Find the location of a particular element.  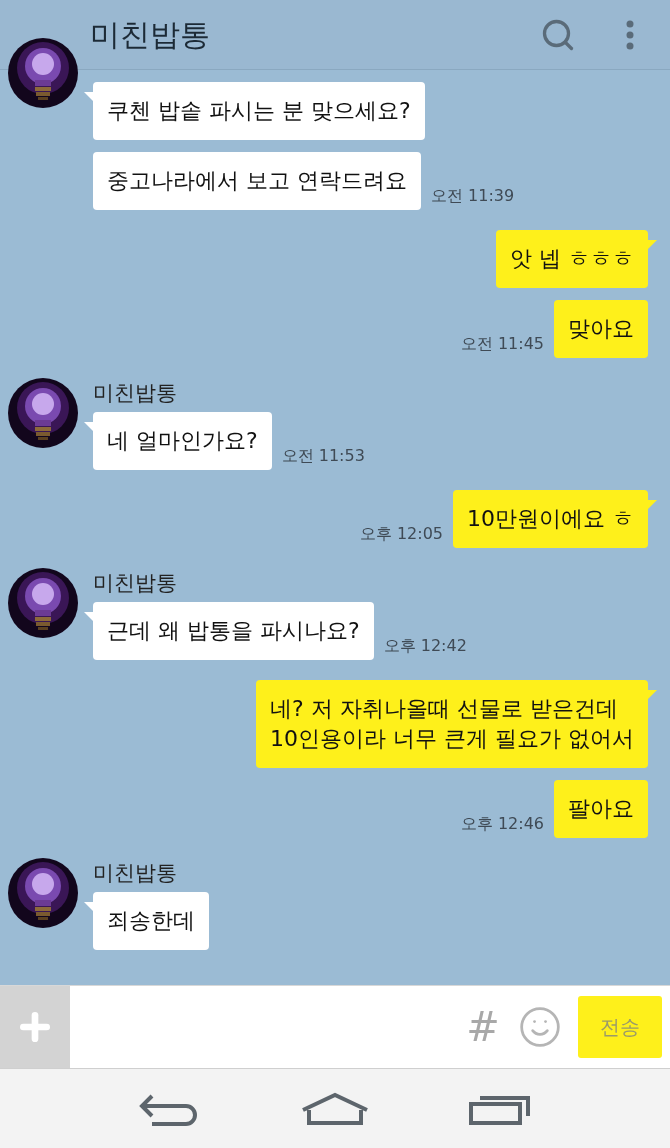

smiley-icon is located at coordinates (540, 1027).